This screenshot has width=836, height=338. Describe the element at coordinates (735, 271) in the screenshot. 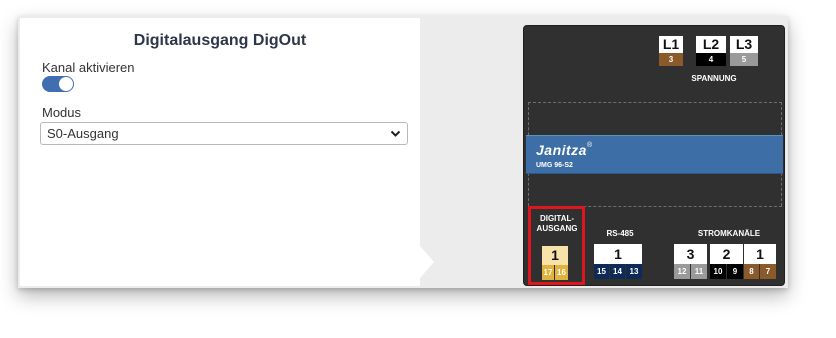

I see `terminal-pin: 9` at that location.